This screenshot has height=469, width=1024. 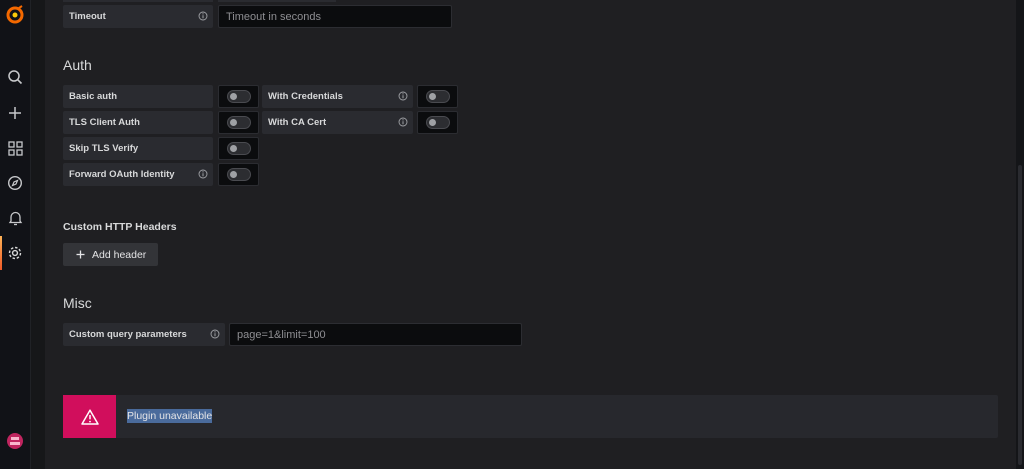 I want to click on custom-query-input: page=1&limit=100, so click(x=375, y=334).